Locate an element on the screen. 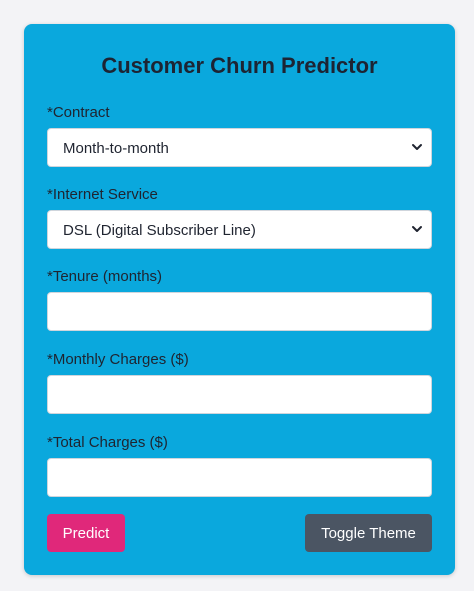 The width and height of the screenshot is (474, 591). total-charges-input is located at coordinates (239, 477).